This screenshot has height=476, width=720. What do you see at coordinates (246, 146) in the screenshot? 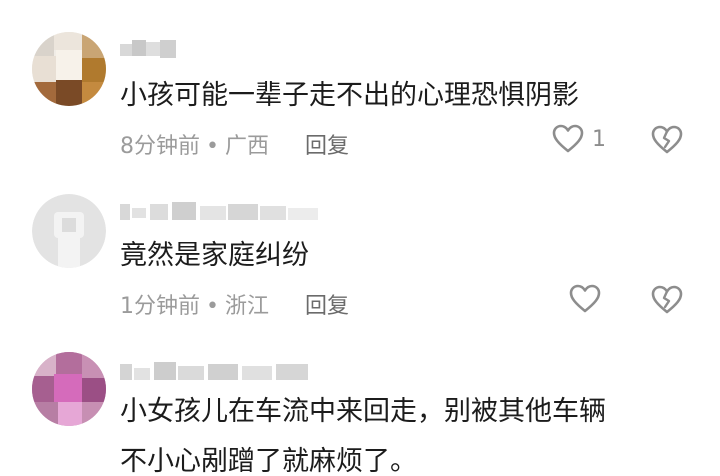
I see `comment-location: 广西` at bounding box center [246, 146].